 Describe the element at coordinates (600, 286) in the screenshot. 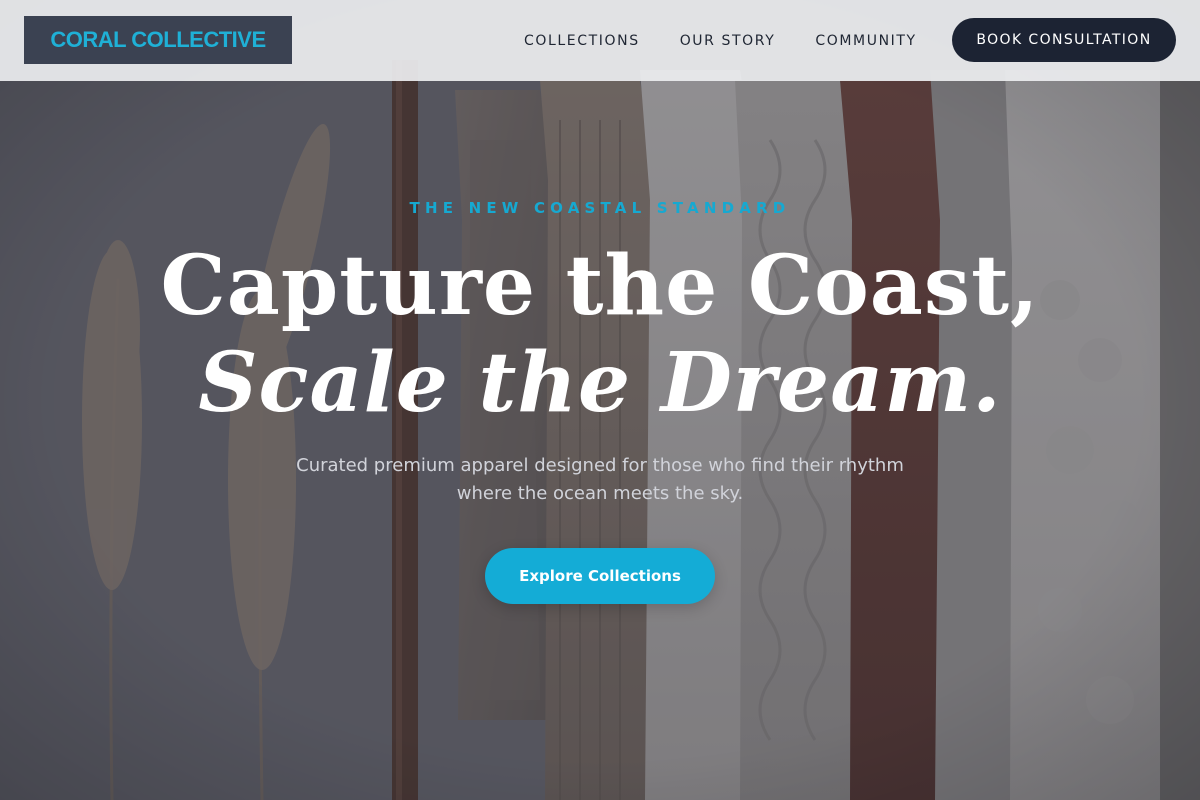

I see `hero-headline-line1: Capture the Coast,` at that location.